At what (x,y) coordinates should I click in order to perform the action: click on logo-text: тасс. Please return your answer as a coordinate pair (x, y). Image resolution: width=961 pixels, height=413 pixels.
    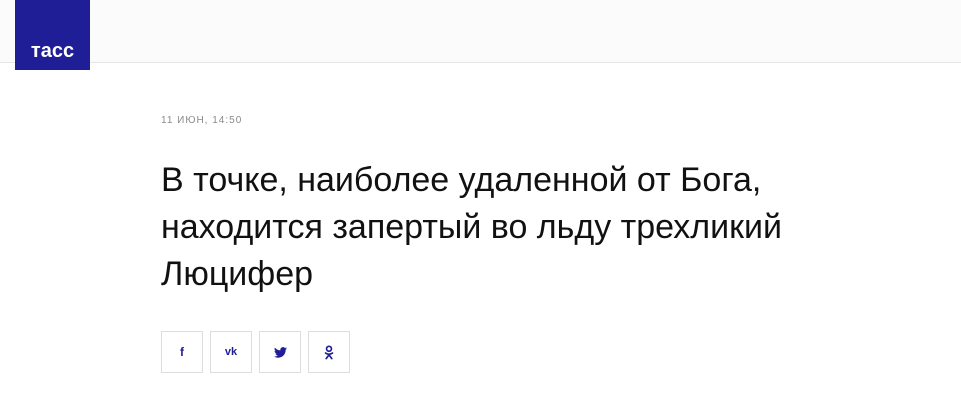
    Looking at the image, I should click on (52, 51).